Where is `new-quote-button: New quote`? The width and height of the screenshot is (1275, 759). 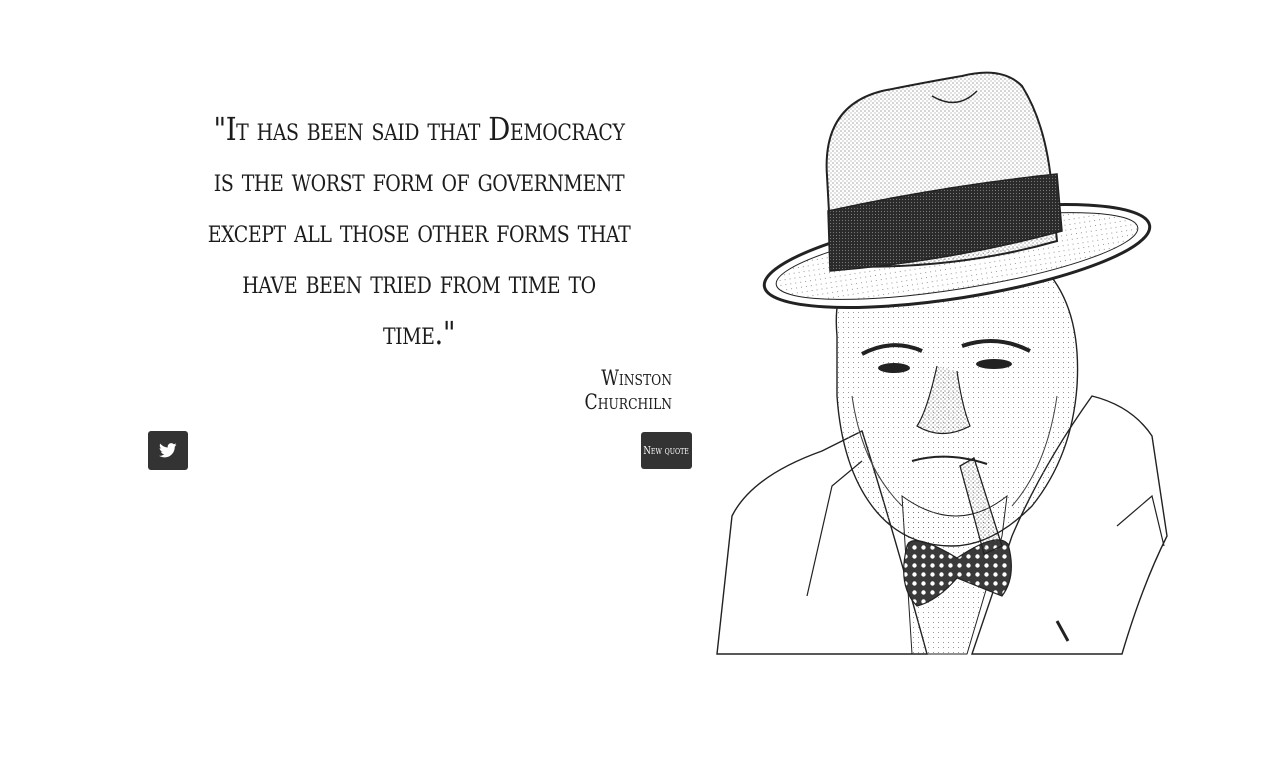 new-quote-button: New quote is located at coordinates (666, 450).